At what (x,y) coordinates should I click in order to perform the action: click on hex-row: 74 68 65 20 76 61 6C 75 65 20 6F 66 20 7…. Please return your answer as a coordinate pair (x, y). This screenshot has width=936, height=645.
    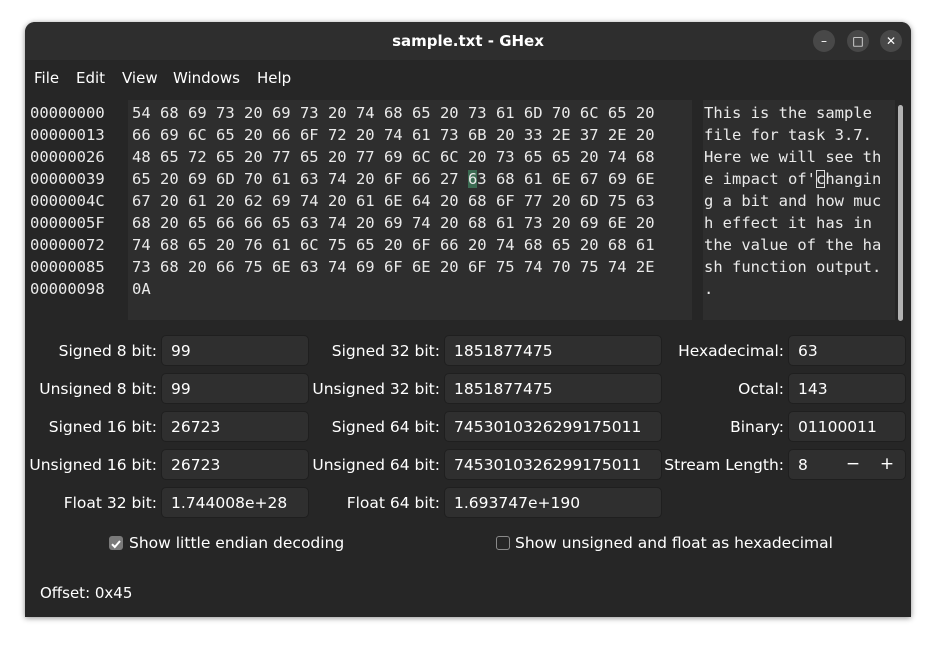
    Looking at the image, I should click on (393, 245).